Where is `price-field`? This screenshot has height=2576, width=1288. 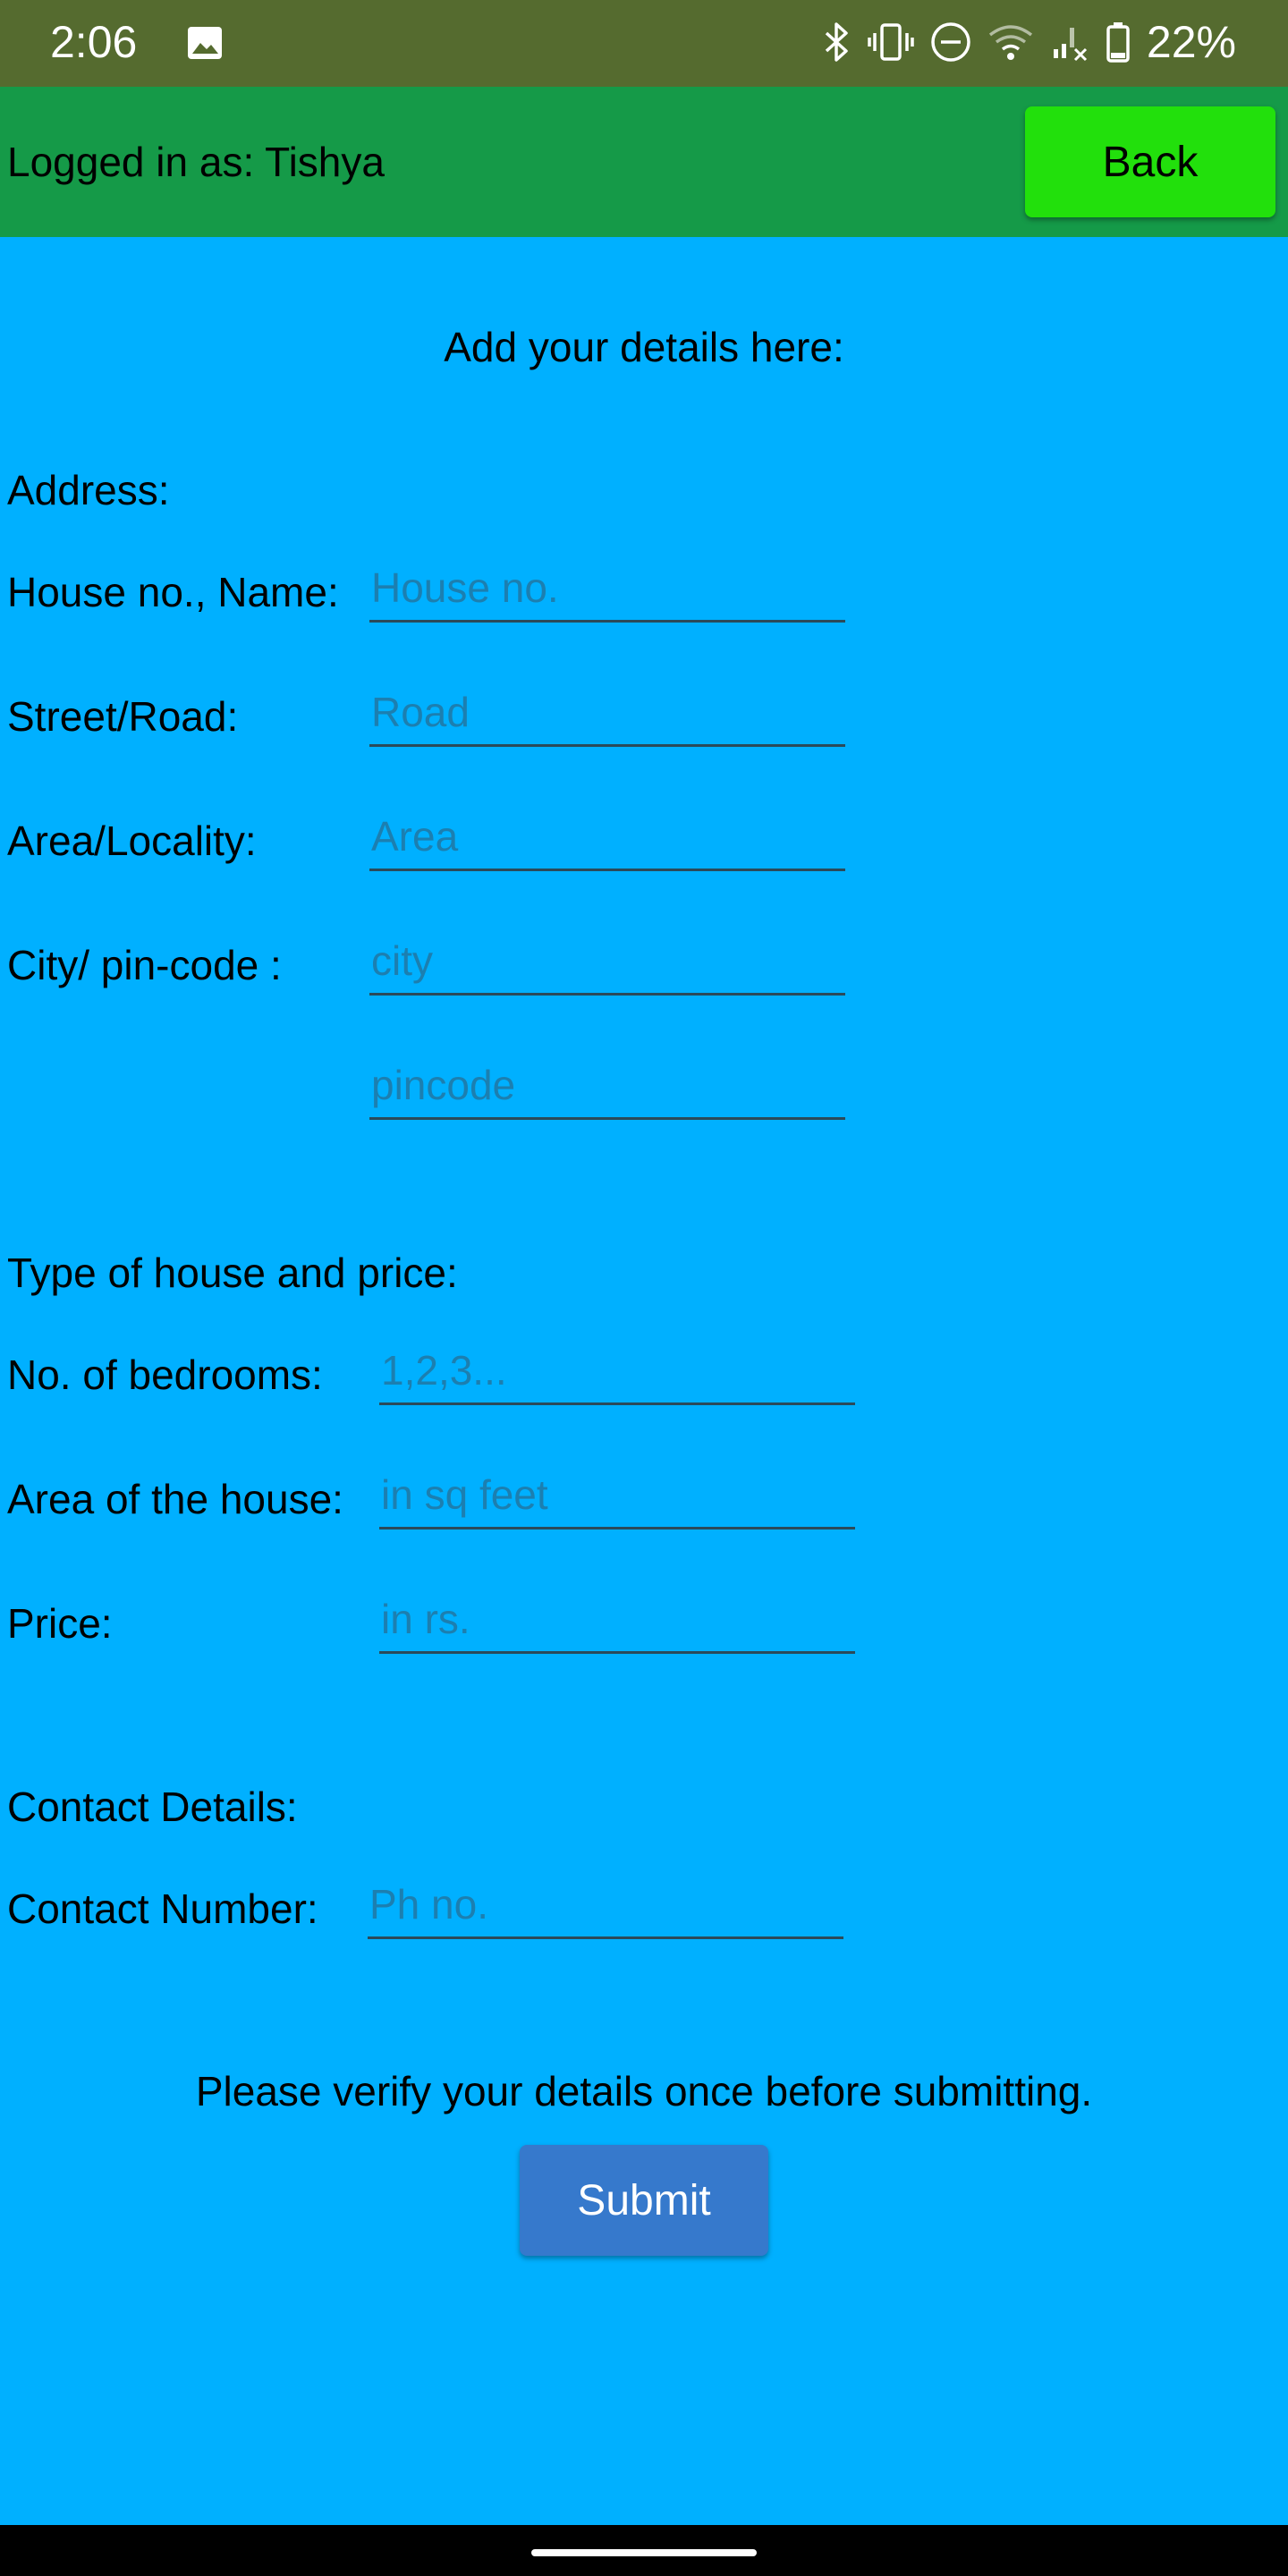 price-field is located at coordinates (617, 1621).